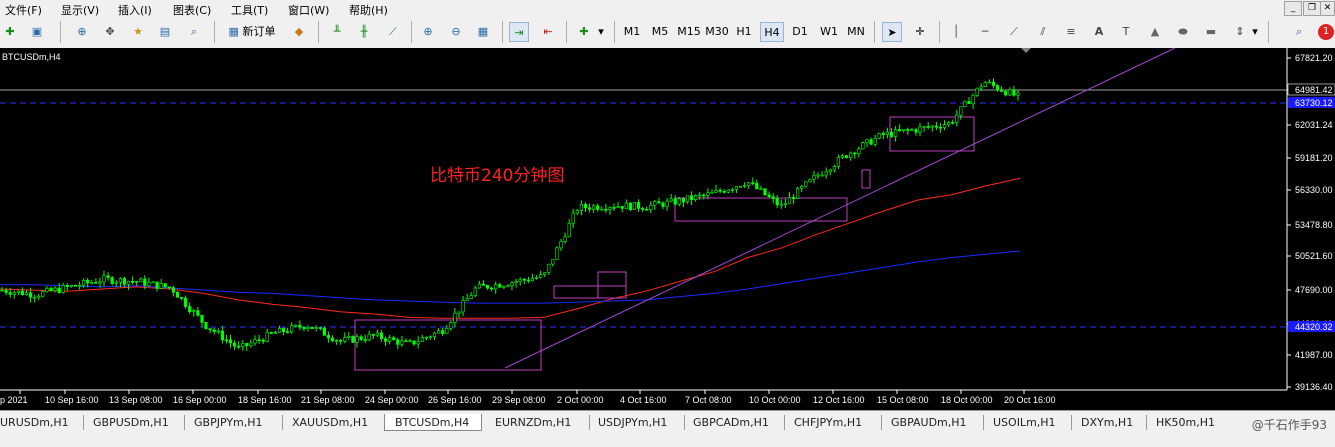 The height and width of the screenshot is (447, 1335). Describe the element at coordinates (1014, 32) in the screenshot. I see `trendline-icon: ⟋` at that location.